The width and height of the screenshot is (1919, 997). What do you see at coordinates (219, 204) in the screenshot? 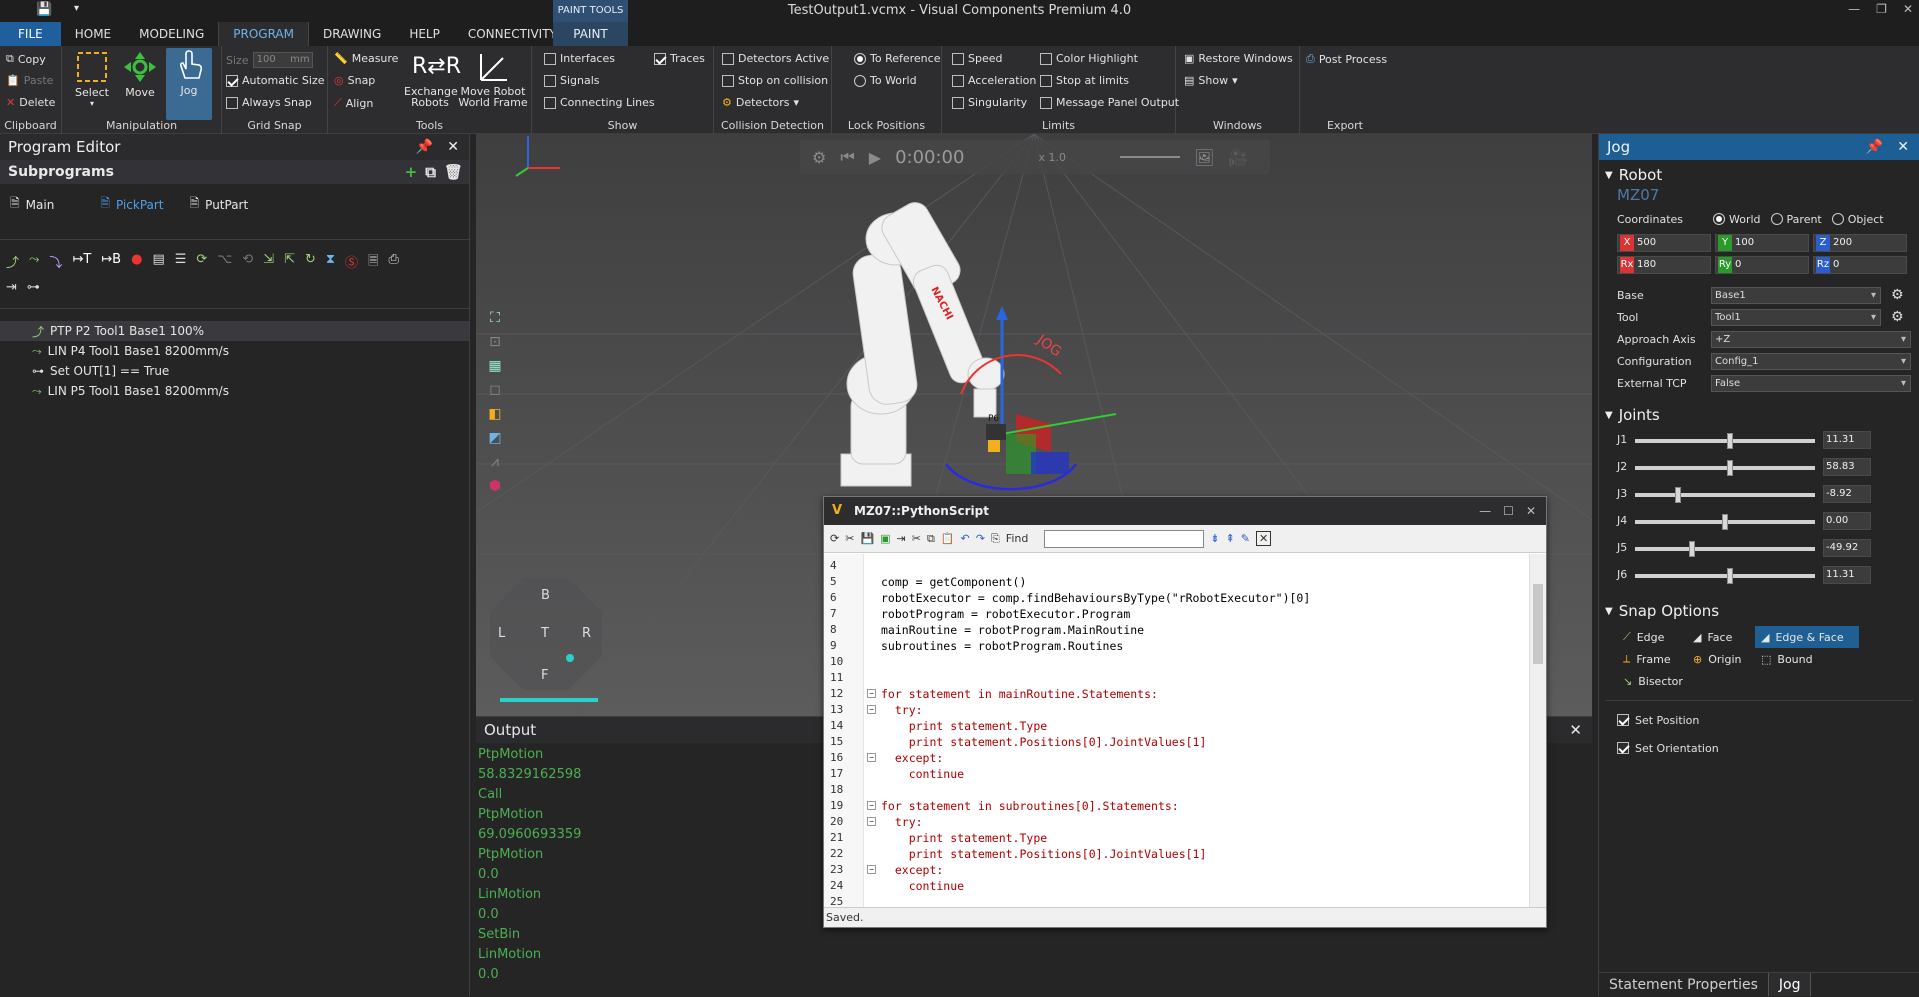
I see `subprogram-tab-putpart: 🗎 PutPart` at bounding box center [219, 204].